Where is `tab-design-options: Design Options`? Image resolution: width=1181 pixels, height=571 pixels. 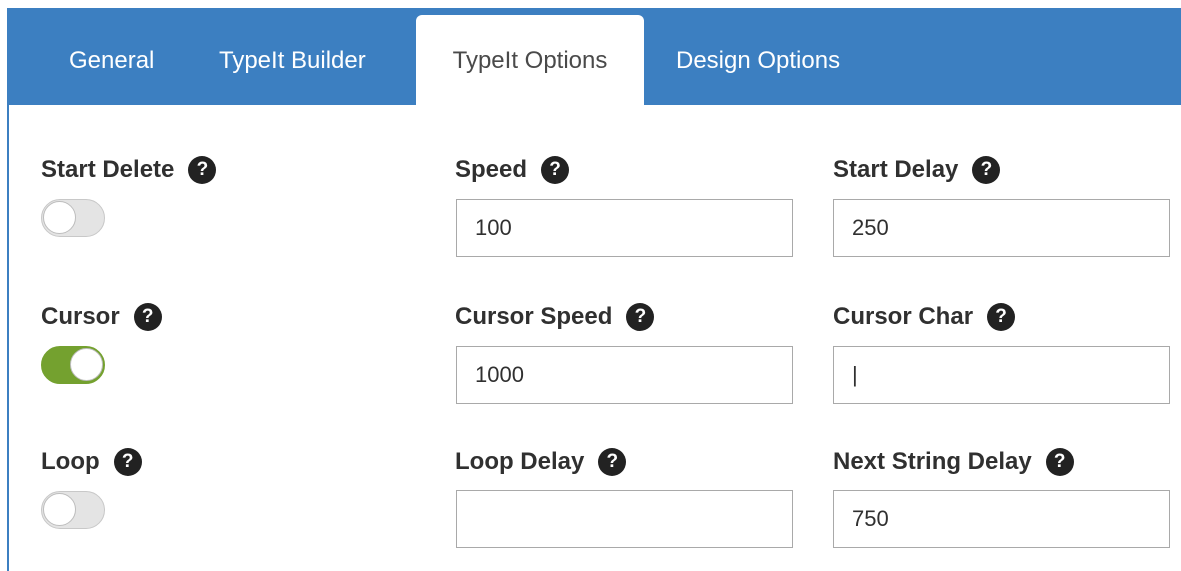 tab-design-options: Design Options is located at coordinates (758, 56).